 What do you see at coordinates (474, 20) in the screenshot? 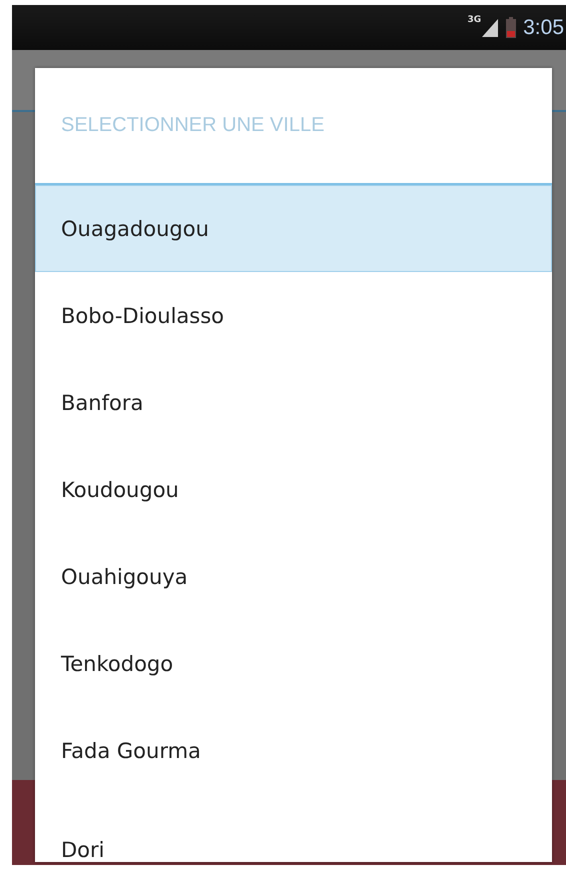
I see `network-type: 3G` at bounding box center [474, 20].